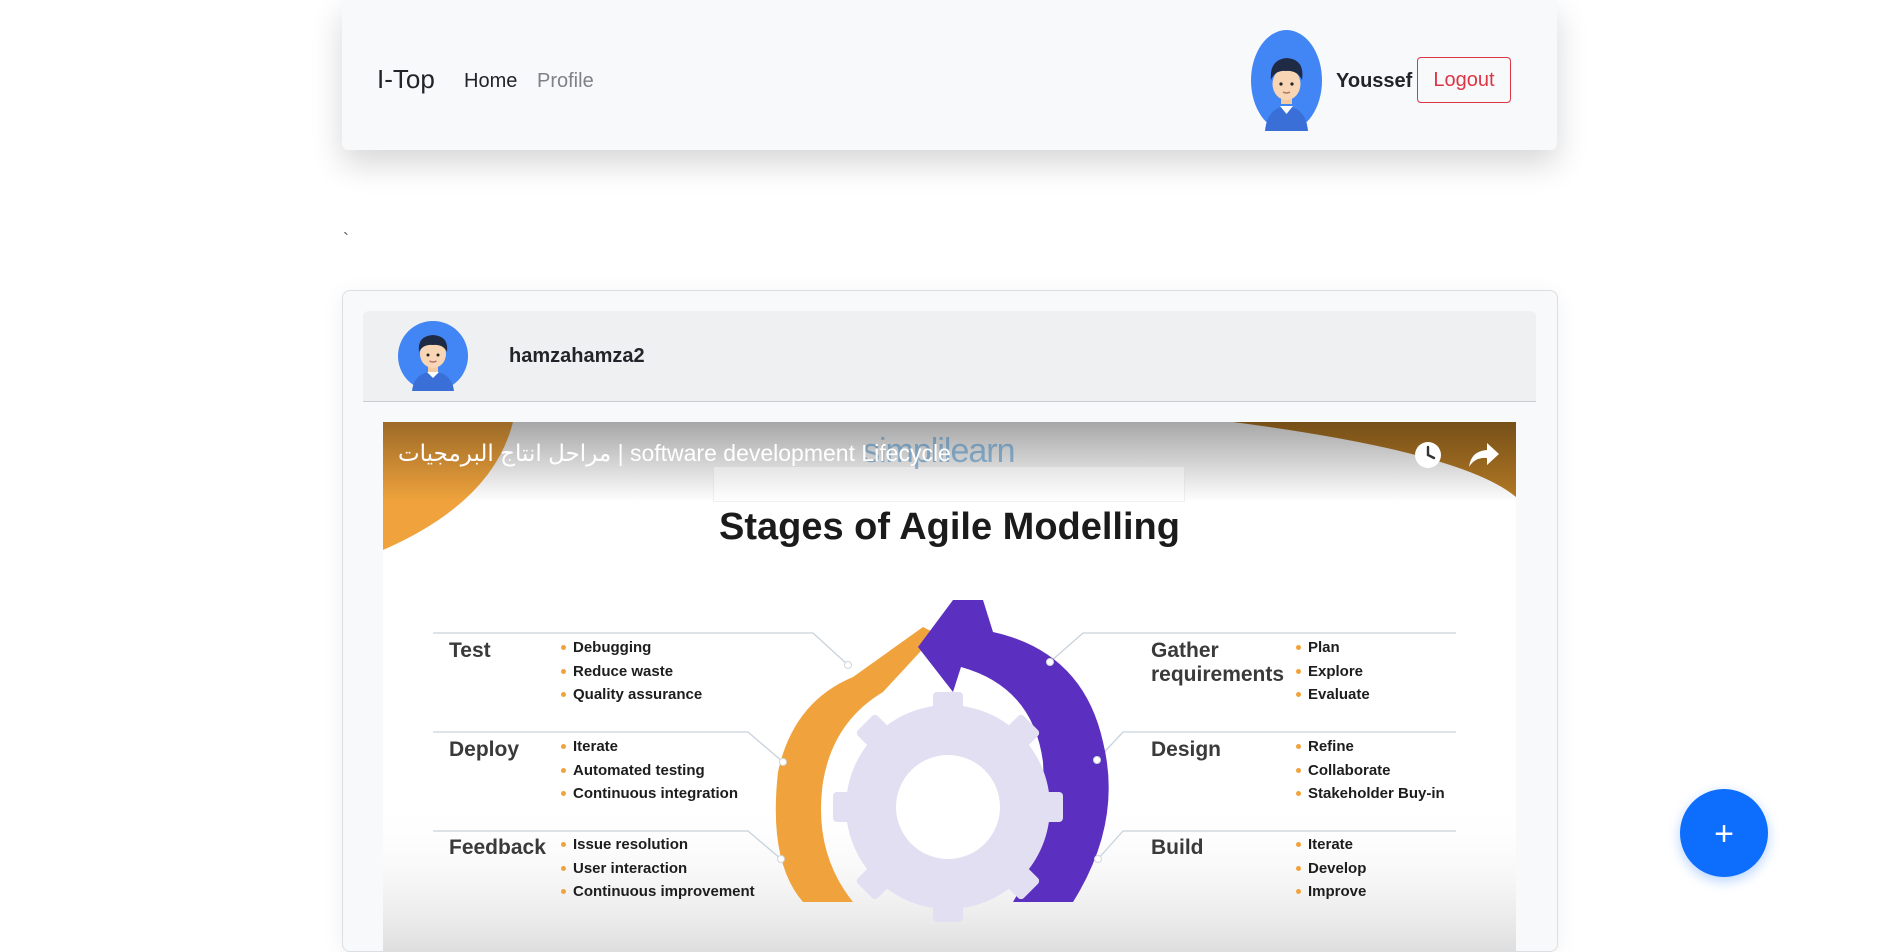 The width and height of the screenshot is (1898, 952). I want to click on list-item: Quality assurance, so click(631, 695).